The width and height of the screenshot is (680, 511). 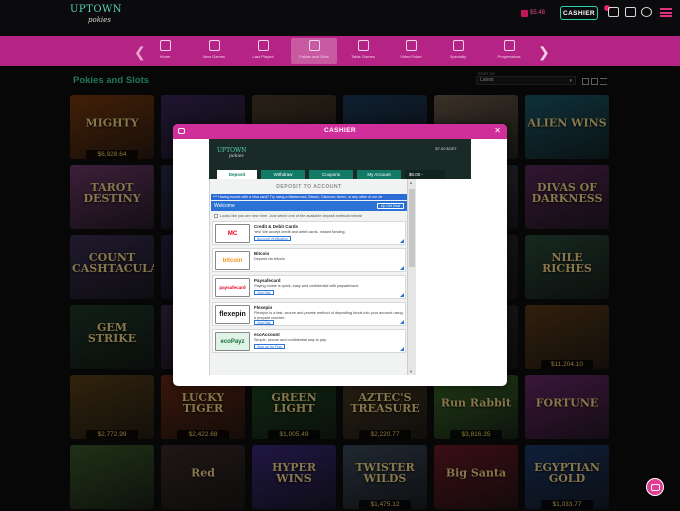 I want to click on payment-method-link: Sign up for Free, so click(x=270, y=346).